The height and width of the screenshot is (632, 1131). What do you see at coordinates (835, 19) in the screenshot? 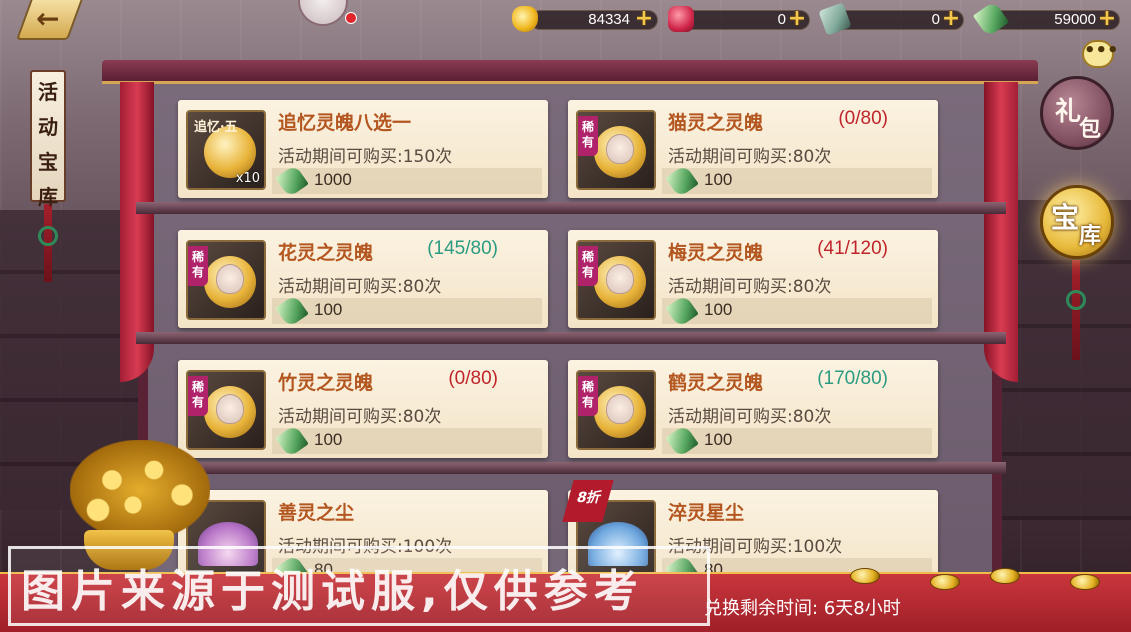
I see `scroll-icon` at bounding box center [835, 19].